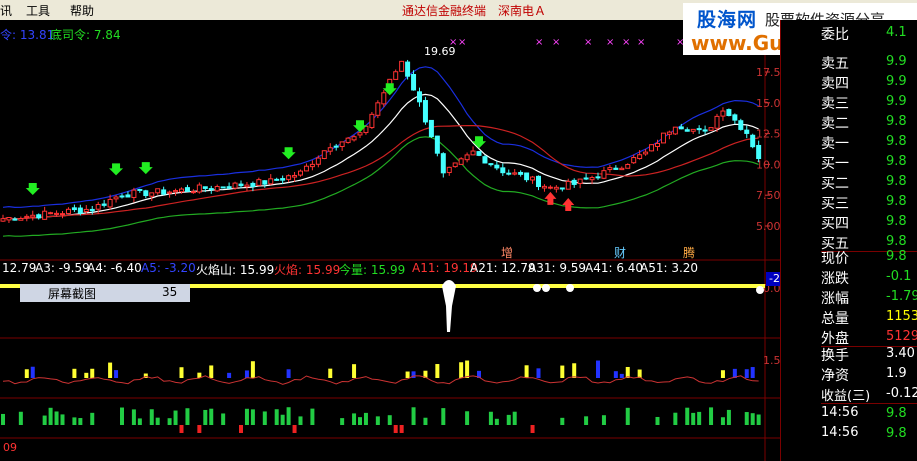  I want to click on sub-indicator-value: A21: 12.79, so click(503, 268).